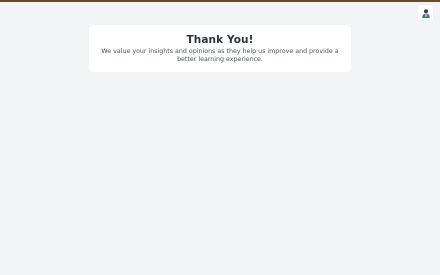  I want to click on user-avatar-button, so click(425, 12).